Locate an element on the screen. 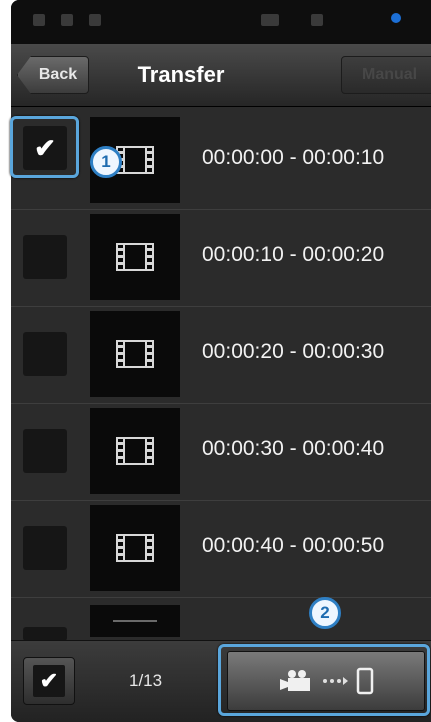 The image size is (431, 722). select-all-button: ✔ is located at coordinates (49, 681).